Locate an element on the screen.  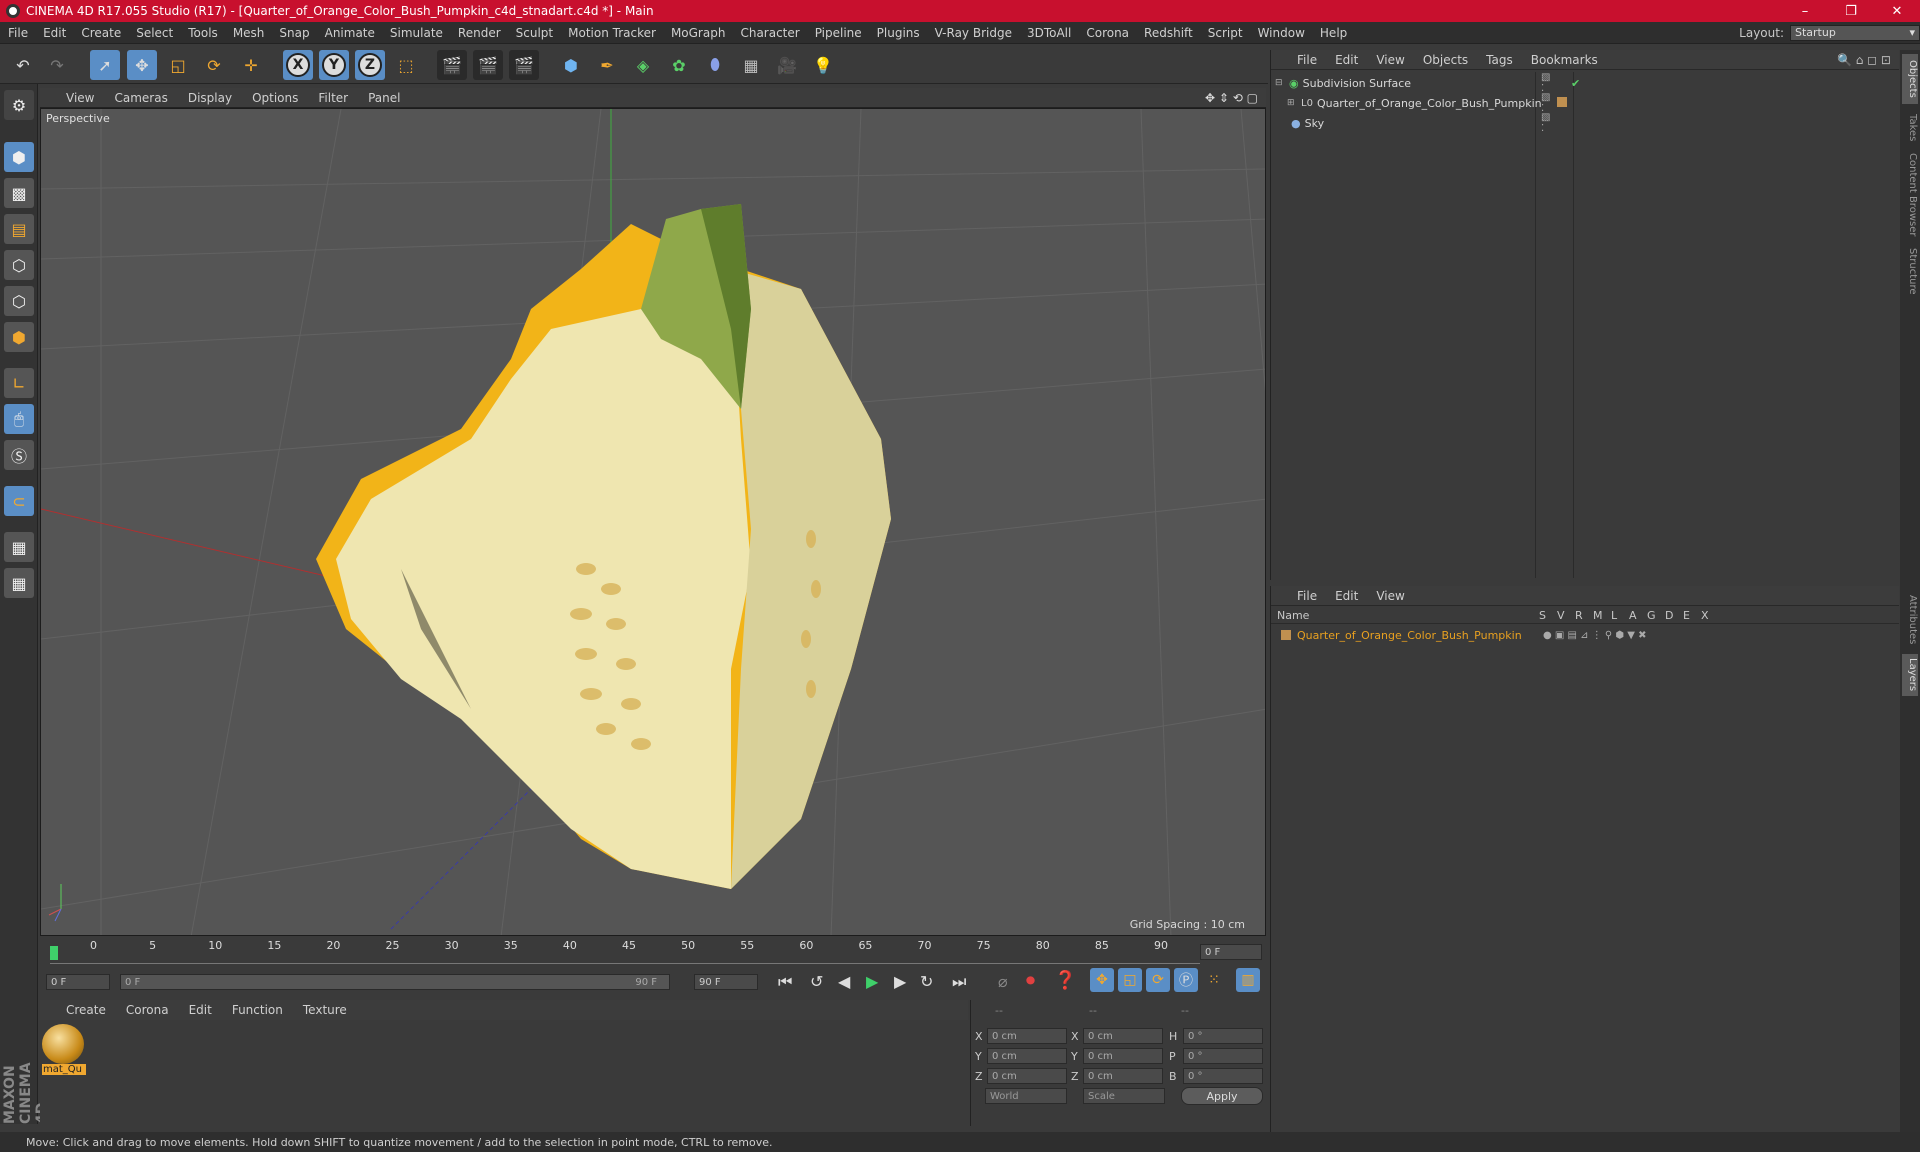
viewport-menu-view: View is located at coordinates (80, 98).